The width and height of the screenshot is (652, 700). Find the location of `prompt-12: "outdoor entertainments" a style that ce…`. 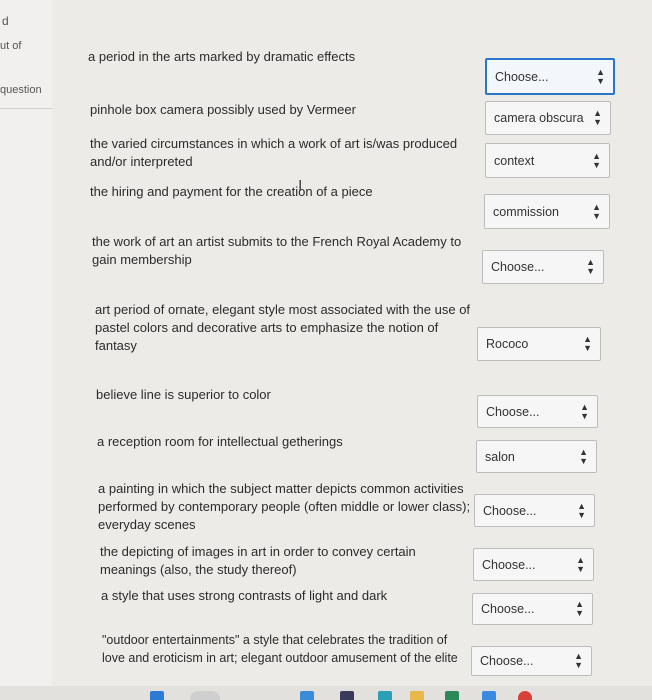

prompt-12: "outdoor entertainments" a style that ce… is located at coordinates (280, 649).